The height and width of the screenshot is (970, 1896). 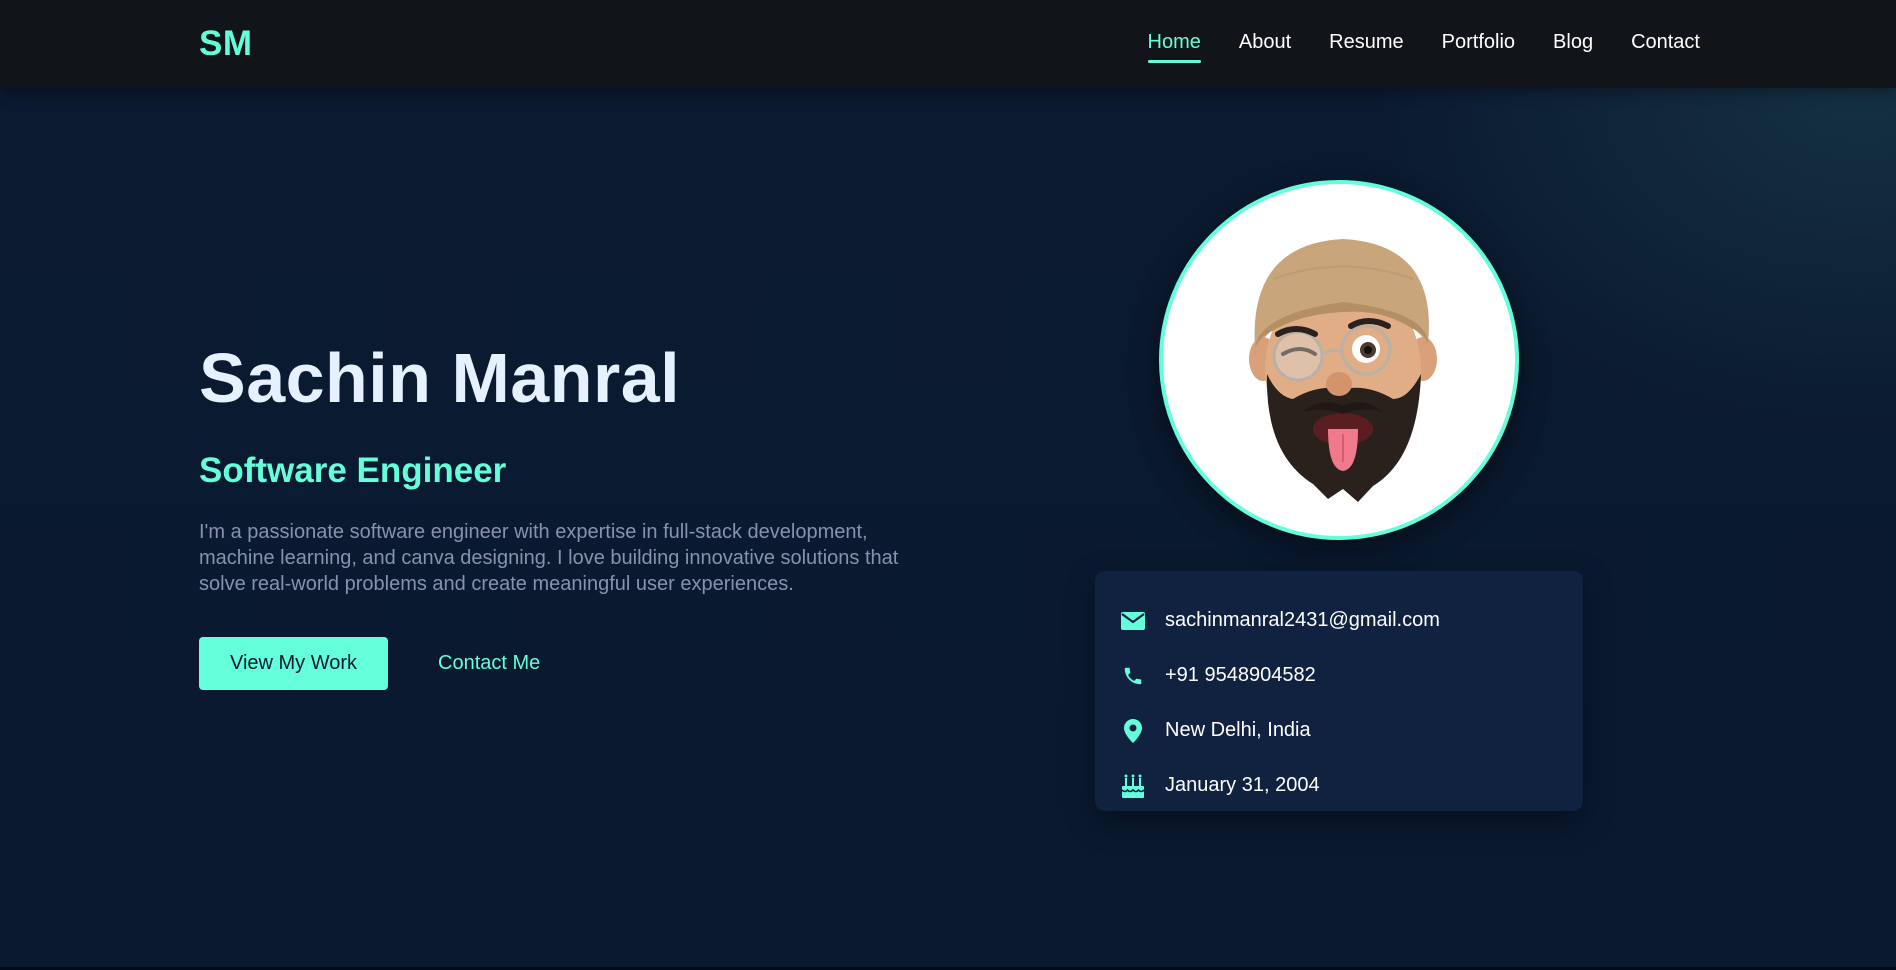 I want to click on hero-actions: View My Work Contact Me, so click(x=564, y=663).